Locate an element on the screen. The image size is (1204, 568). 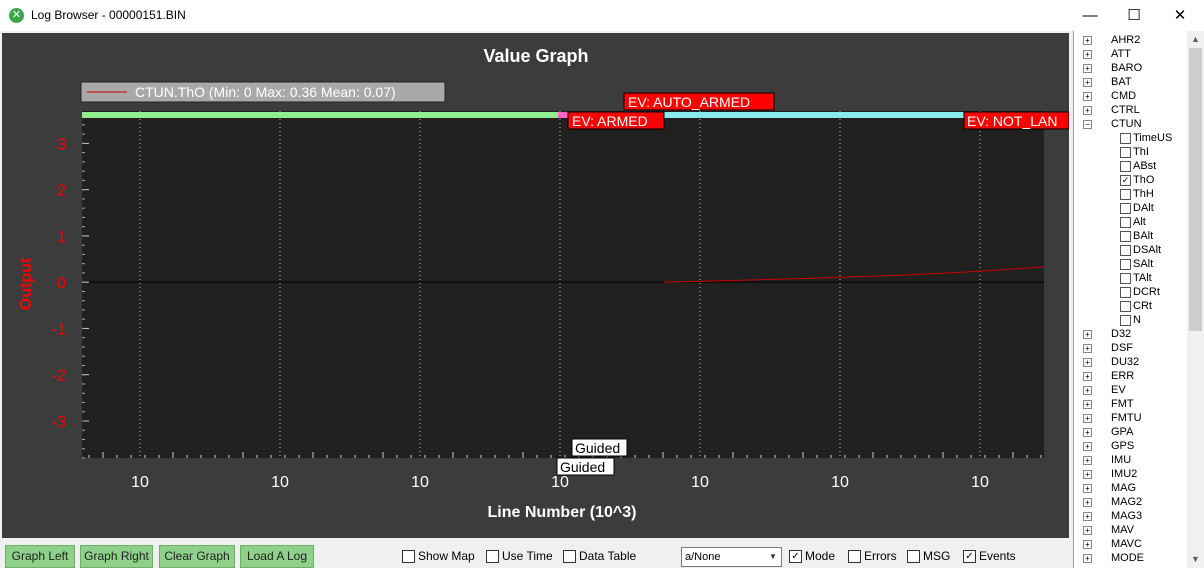
tree-field-abst: ABst is located at coordinates (1130, 166).